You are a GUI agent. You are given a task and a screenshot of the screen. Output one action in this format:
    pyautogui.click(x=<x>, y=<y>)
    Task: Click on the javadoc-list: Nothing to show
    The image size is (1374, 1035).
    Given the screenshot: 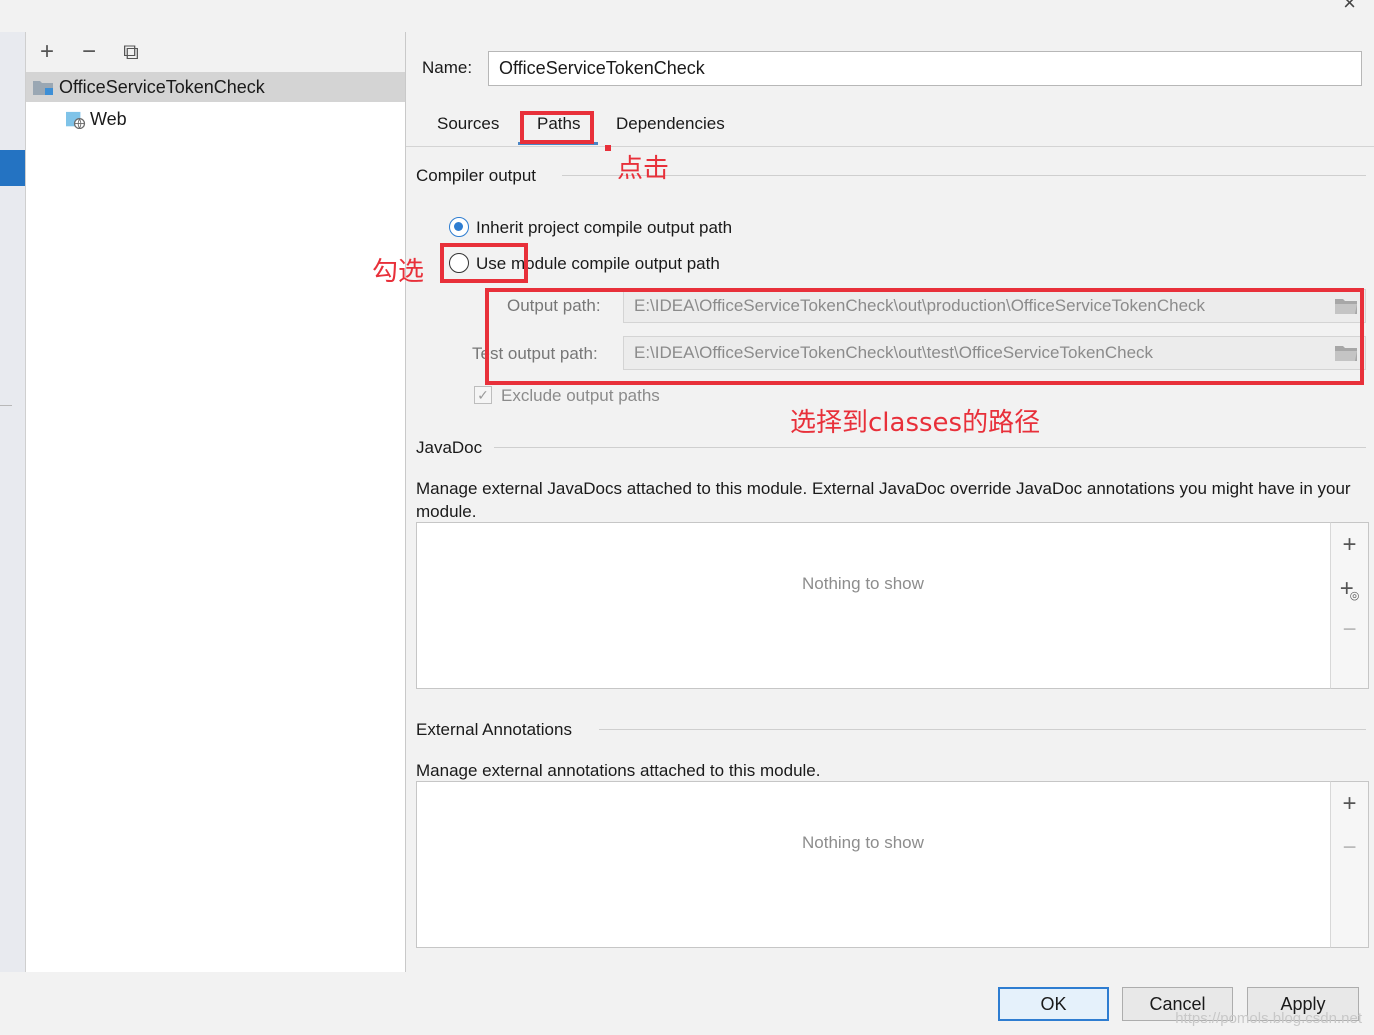 What is the action you would take?
    pyautogui.click(x=873, y=605)
    